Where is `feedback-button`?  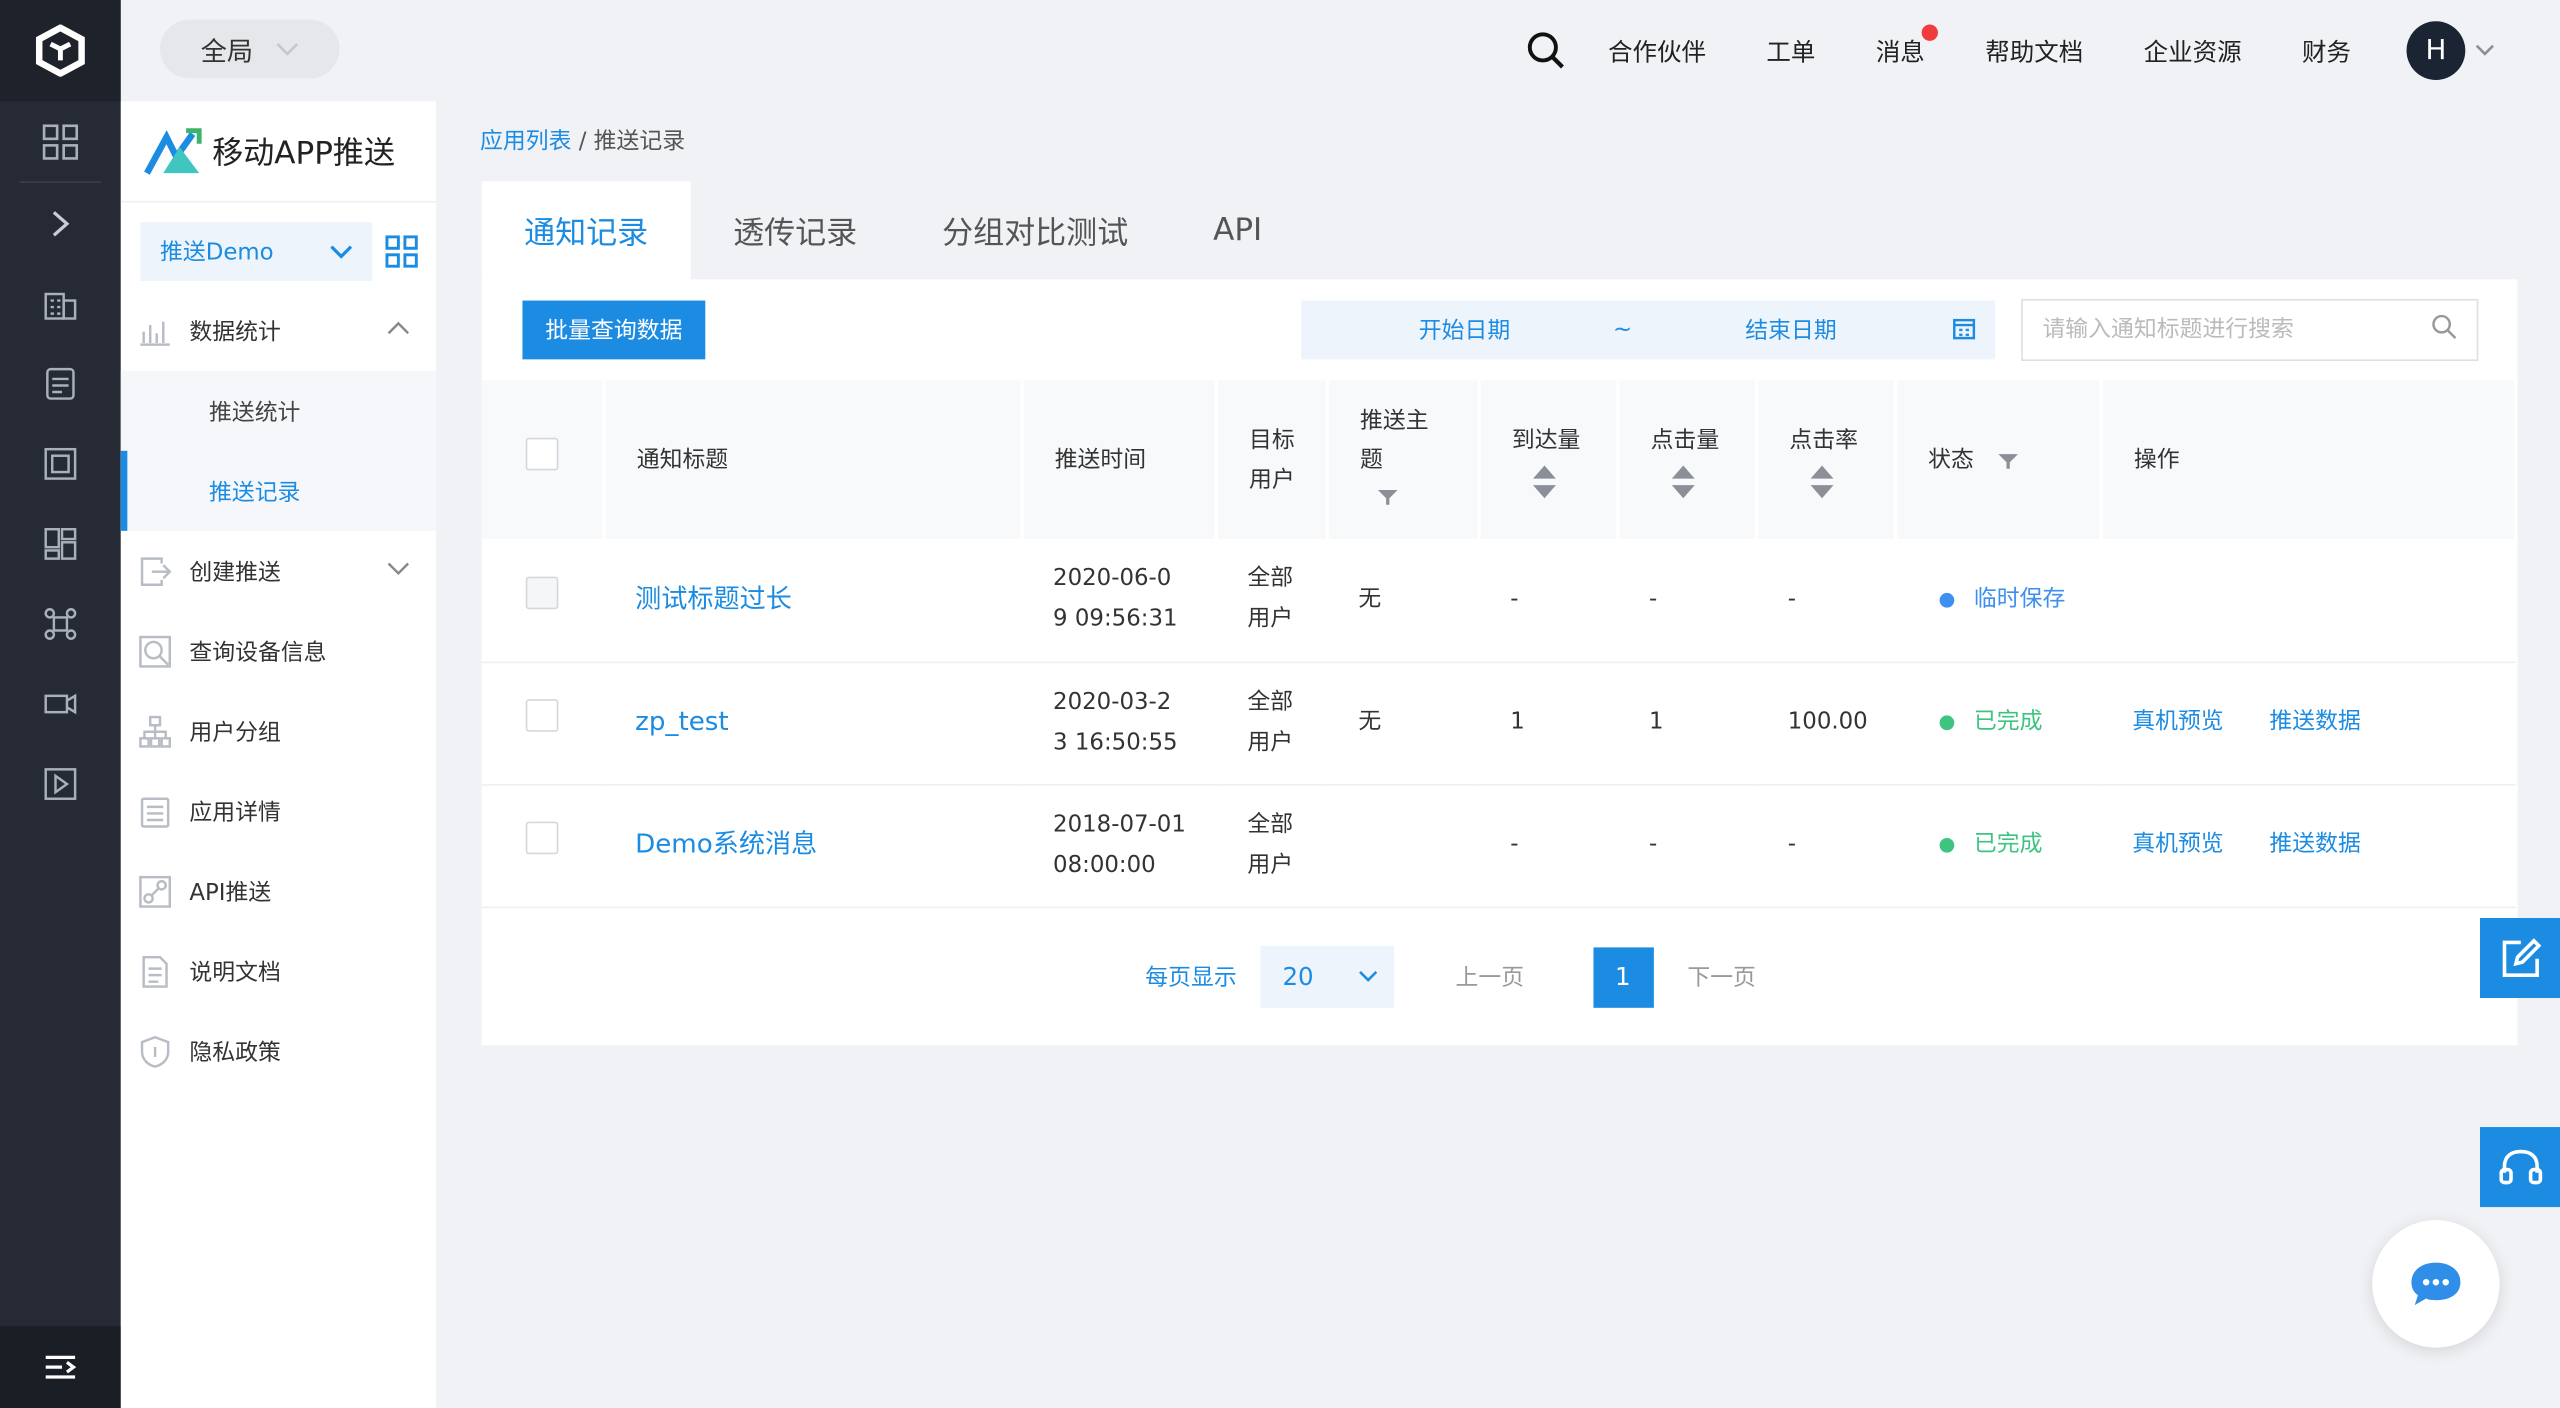 feedback-button is located at coordinates (2519, 958).